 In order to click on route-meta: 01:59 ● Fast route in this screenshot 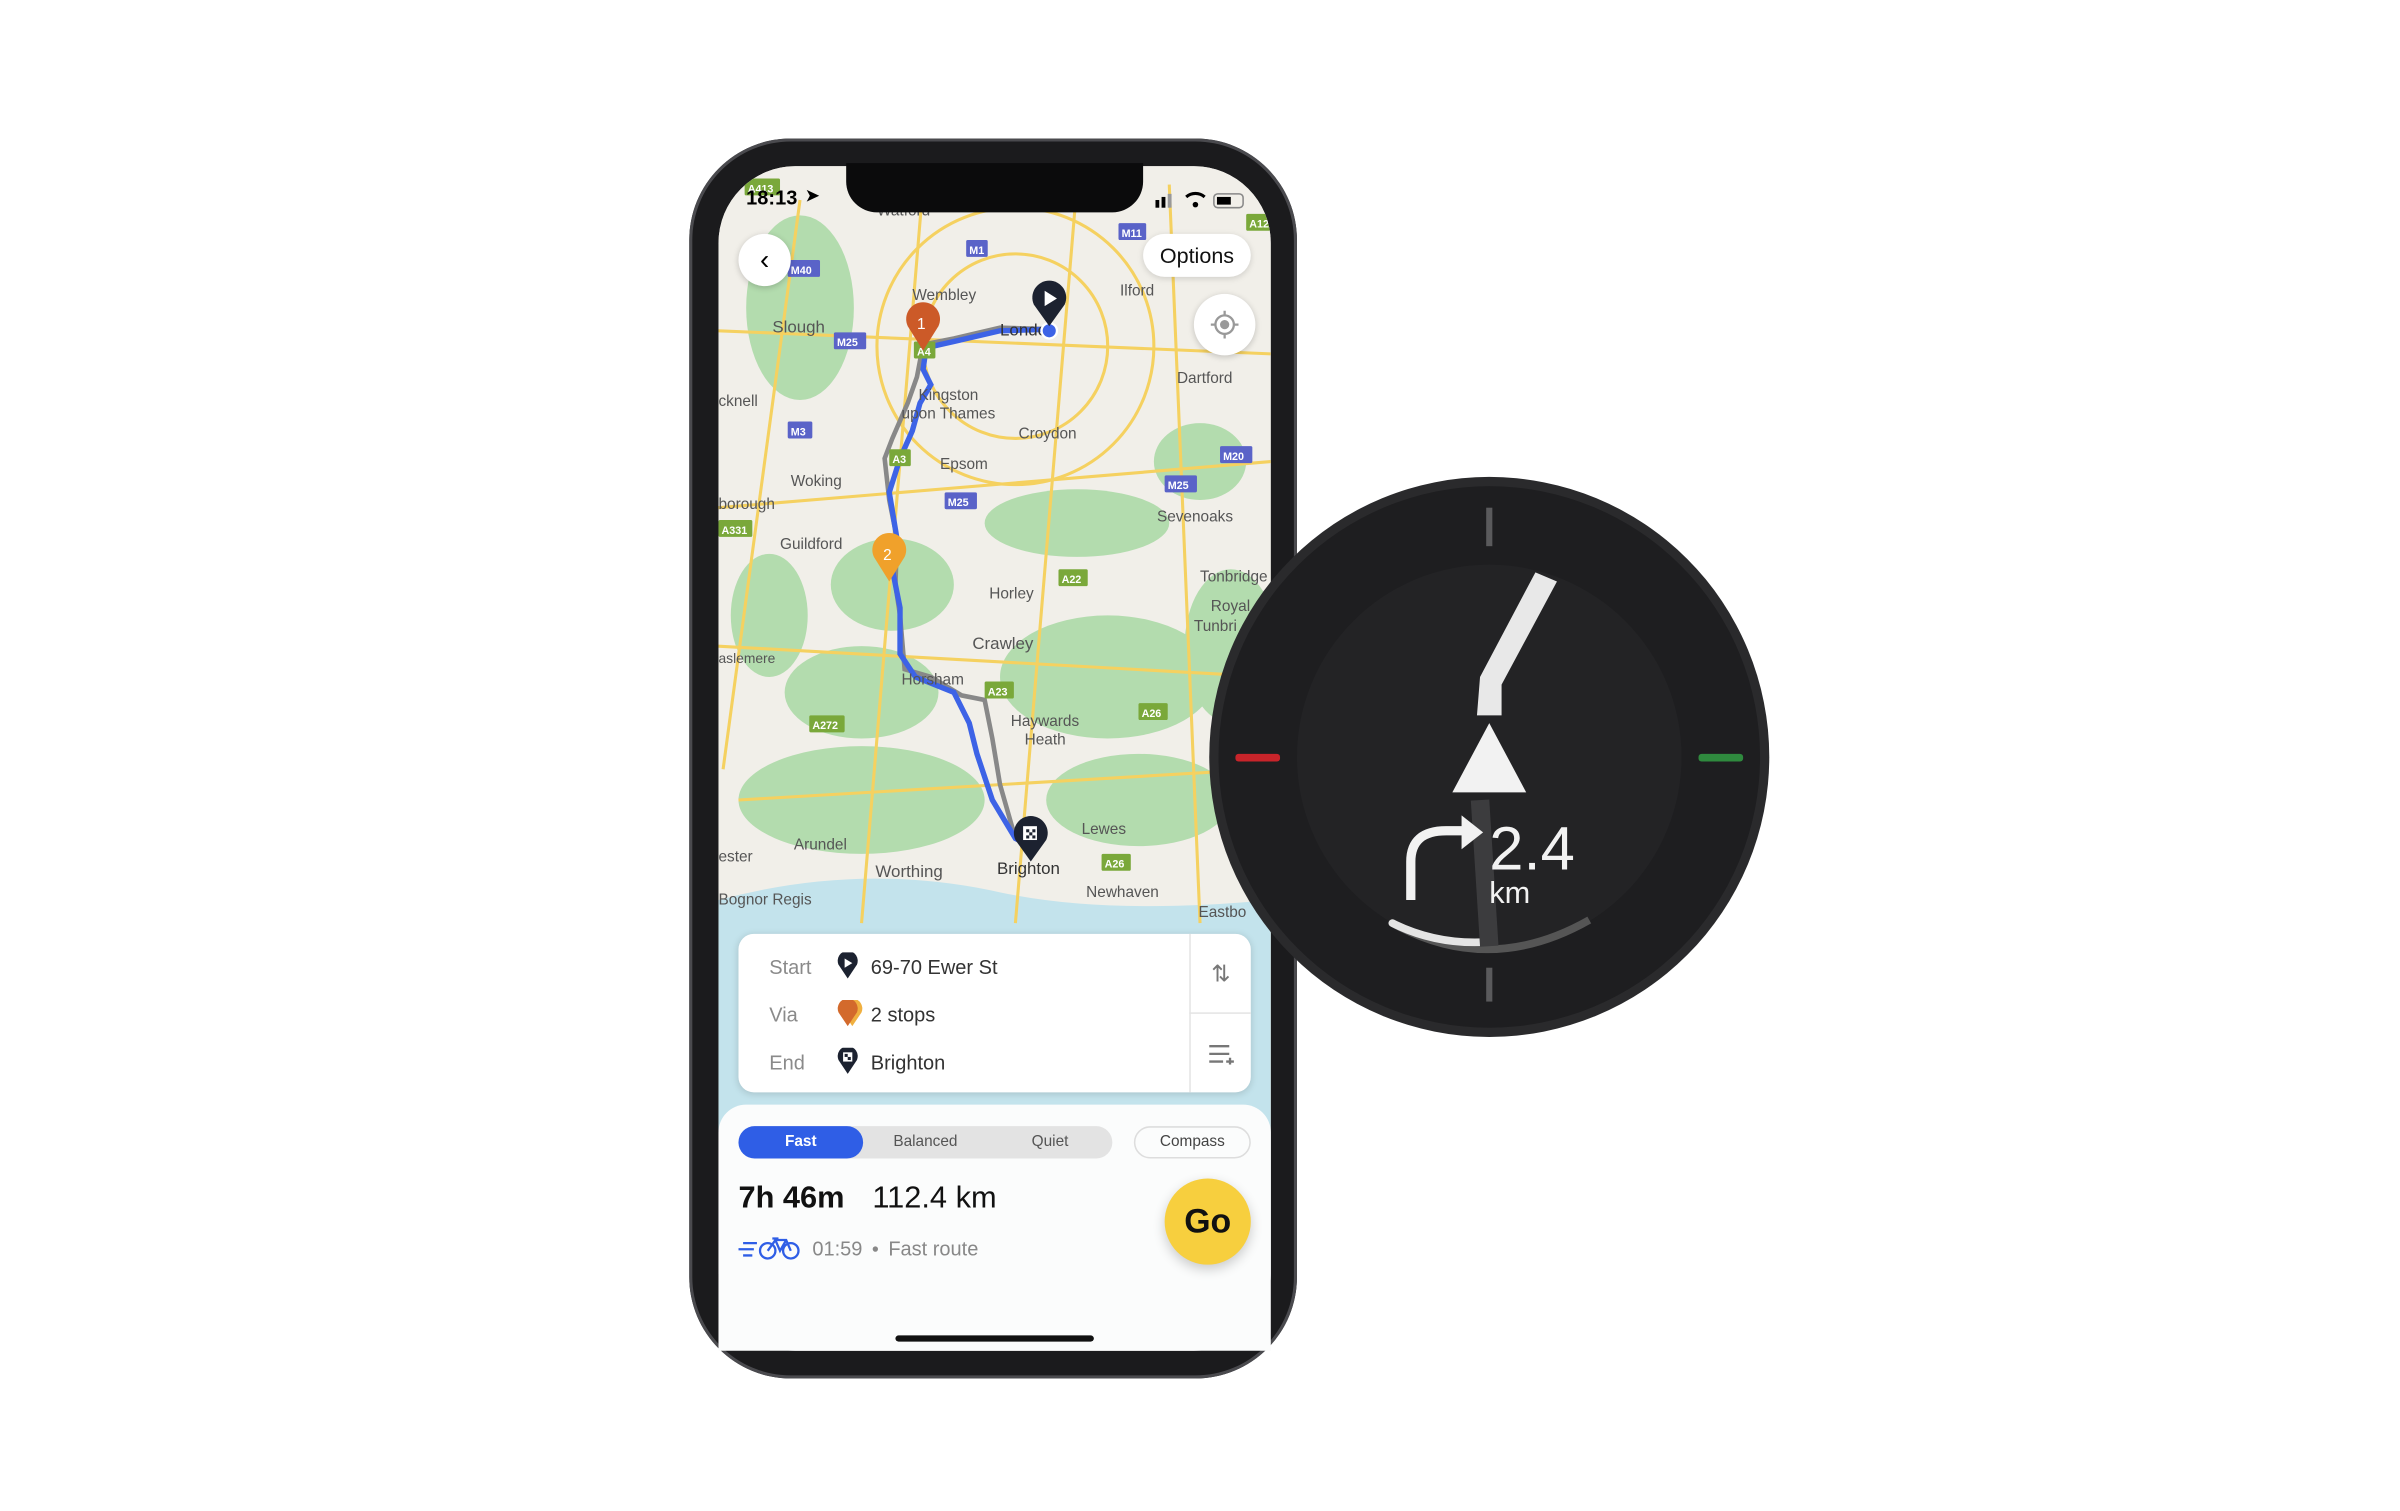, I will do `click(895, 1248)`.